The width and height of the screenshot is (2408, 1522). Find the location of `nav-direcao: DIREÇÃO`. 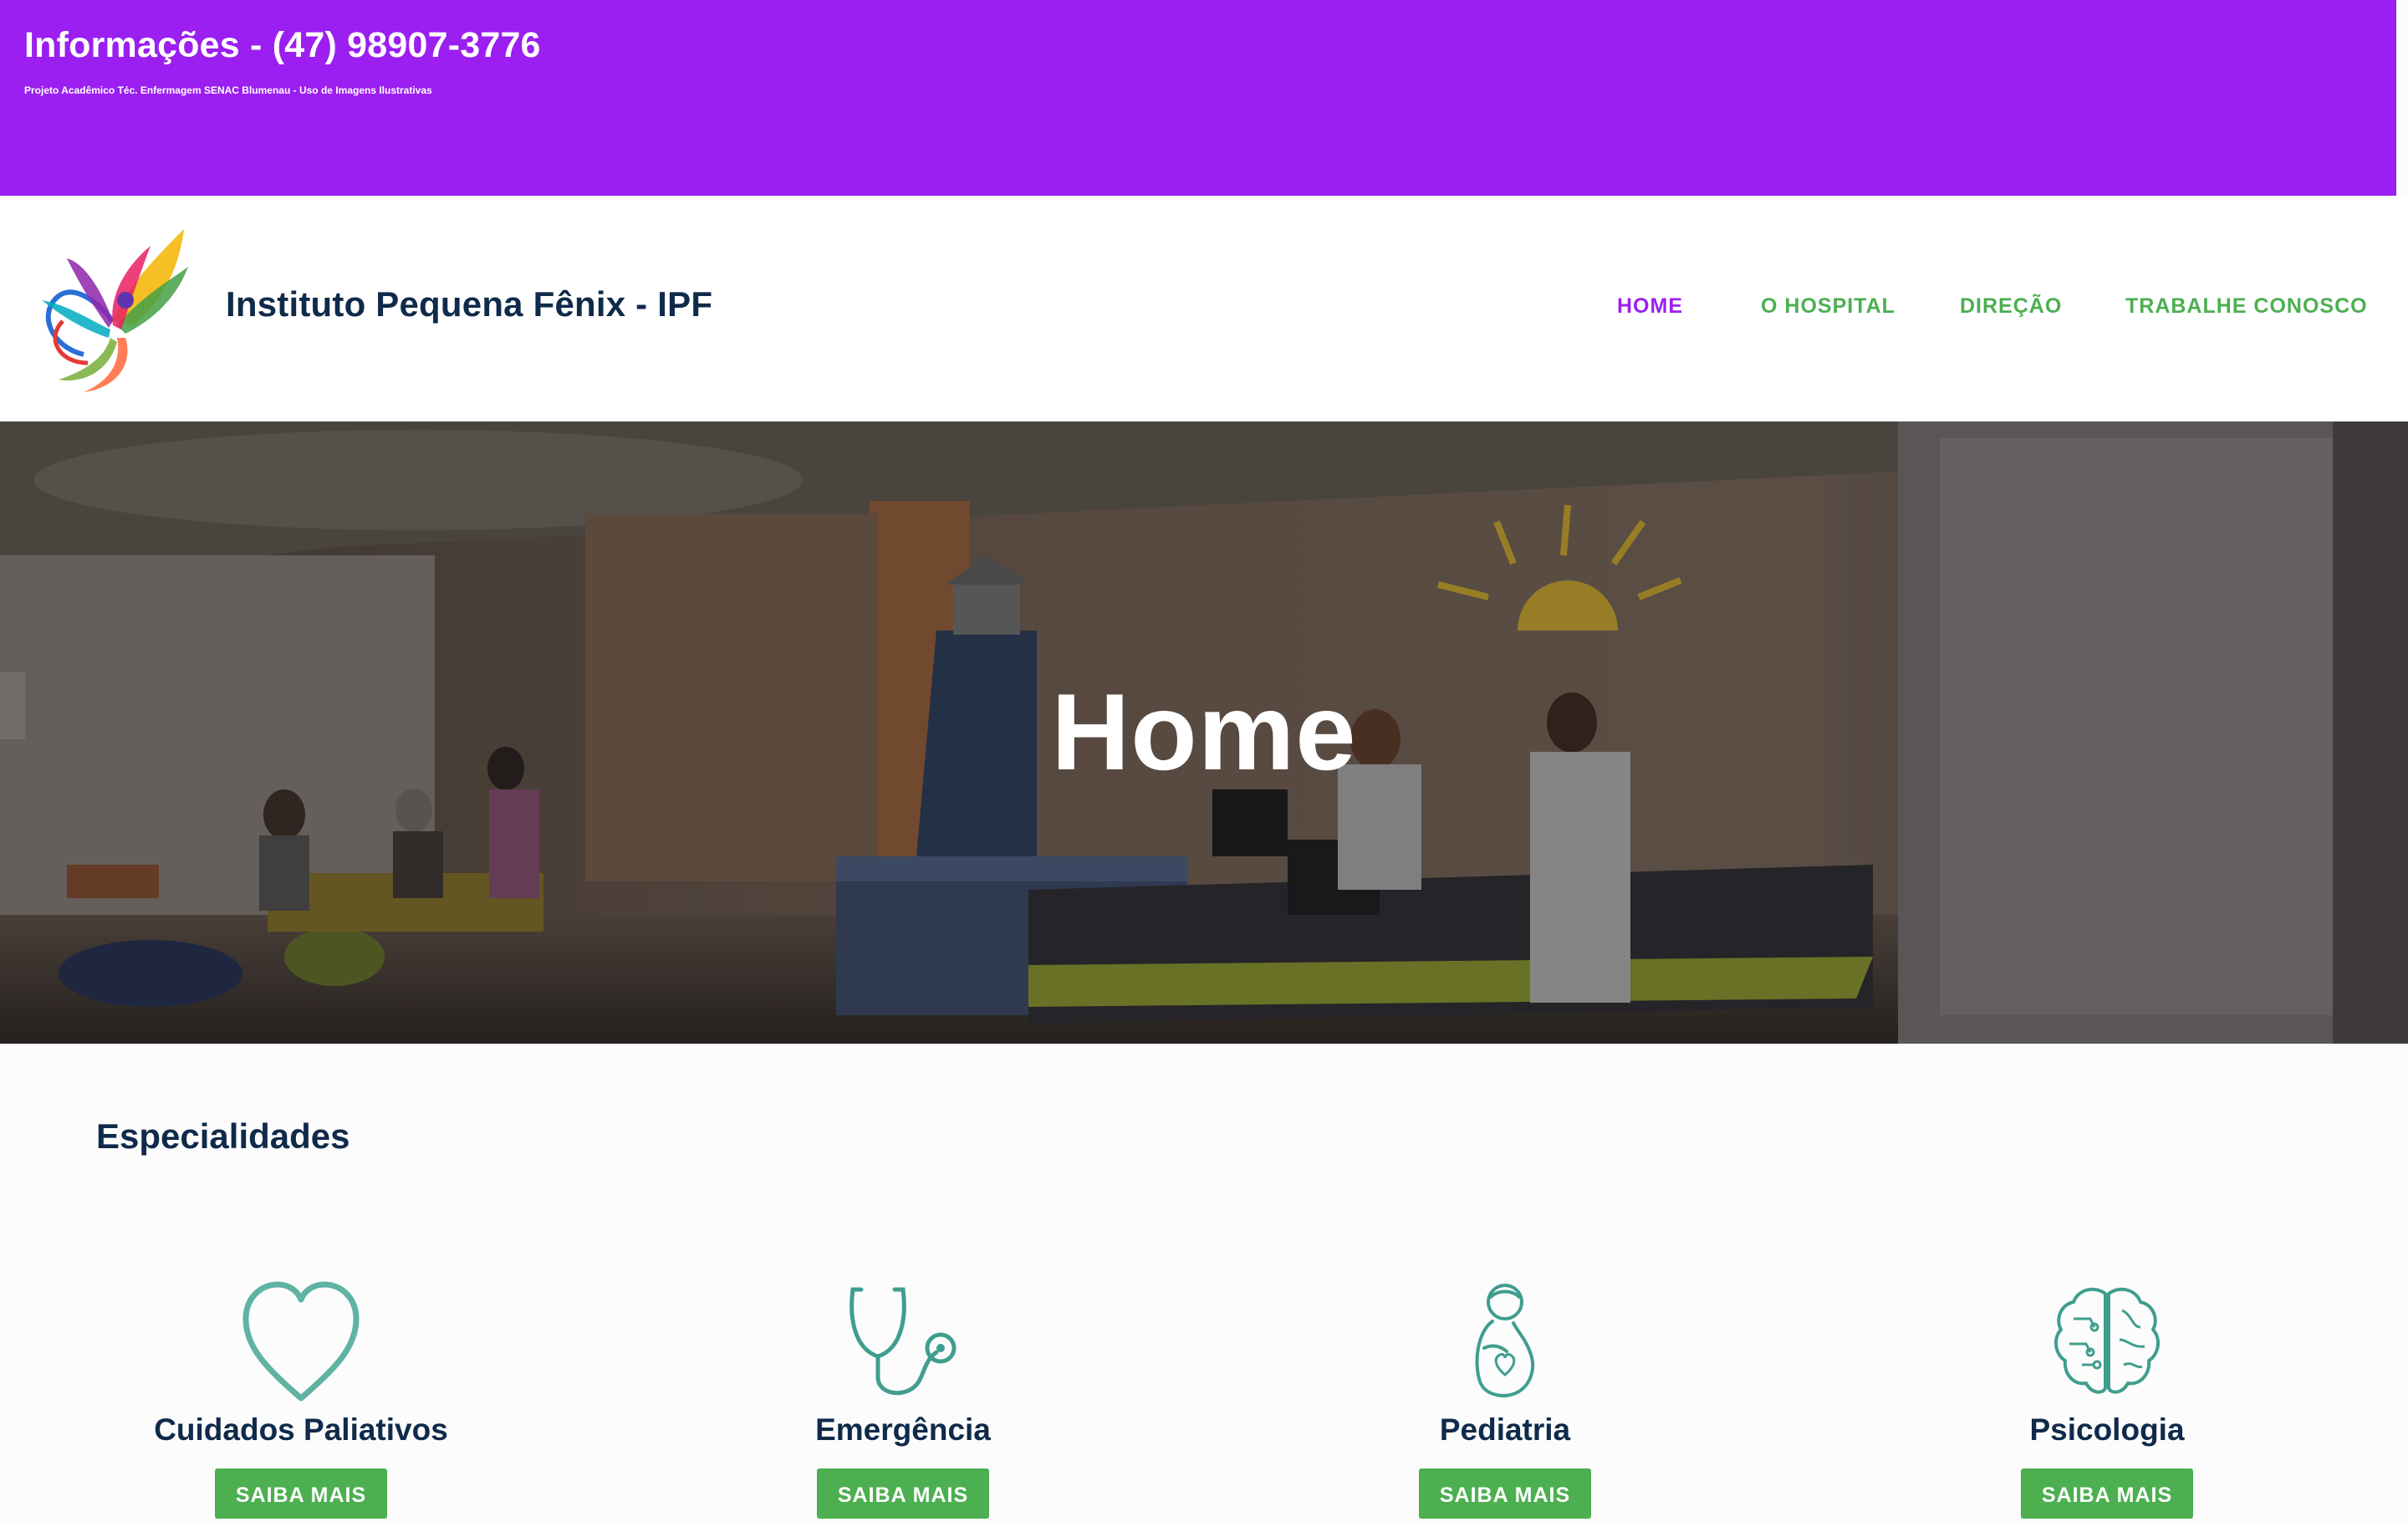

nav-direcao: DIREÇÃO is located at coordinates (2011, 306).